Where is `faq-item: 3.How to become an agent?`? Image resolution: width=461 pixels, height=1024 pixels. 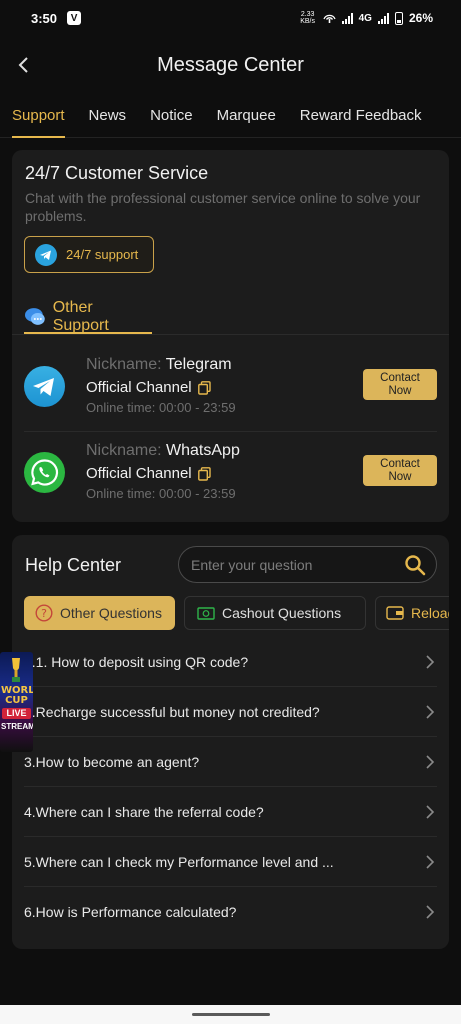 faq-item: 3.How to become an agent? is located at coordinates (230, 762).